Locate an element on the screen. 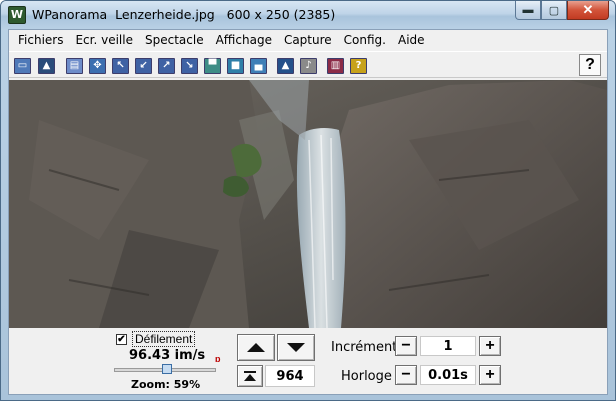 The image size is (616, 401). scroll-up-button is located at coordinates (256, 347).